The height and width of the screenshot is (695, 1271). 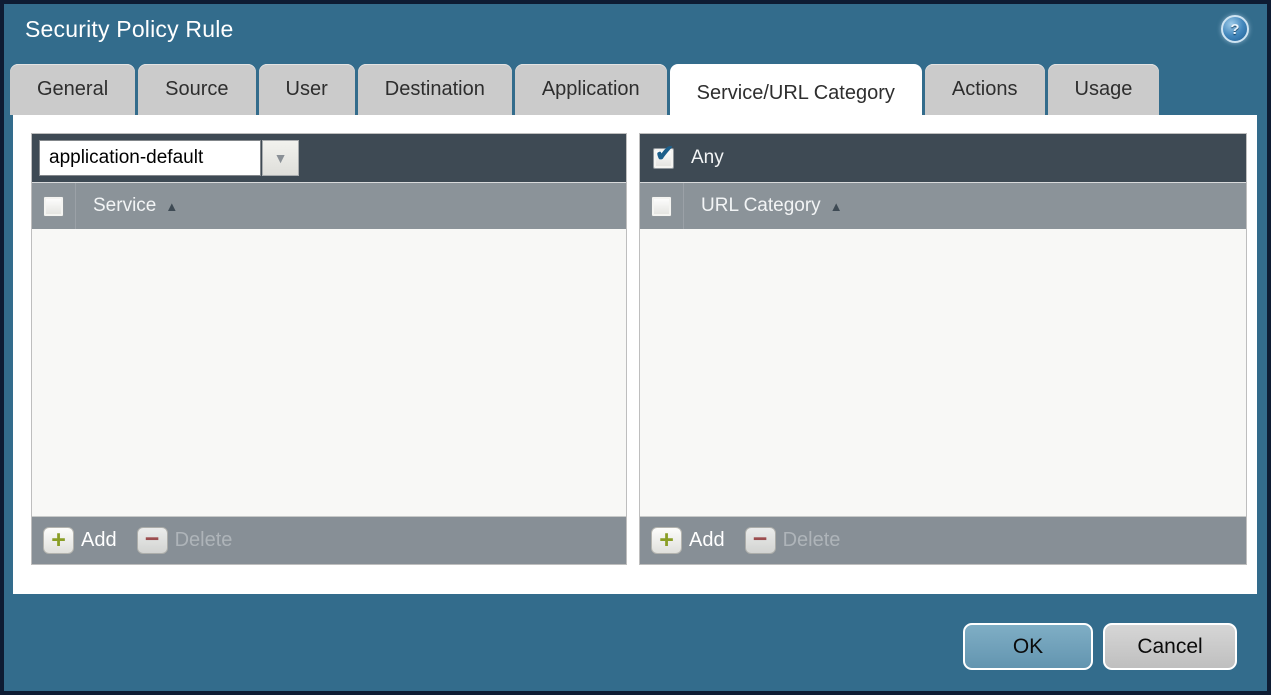 What do you see at coordinates (329, 158) in the screenshot?
I see `service-panel-header: ▼` at bounding box center [329, 158].